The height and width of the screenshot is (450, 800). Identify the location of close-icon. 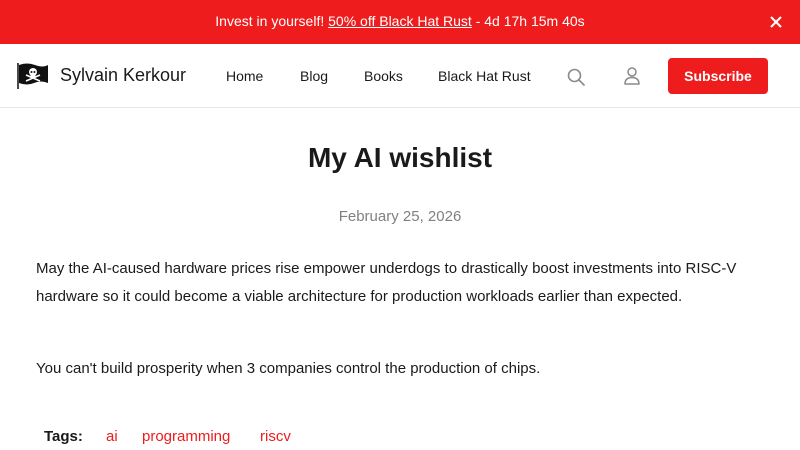
(776, 22).